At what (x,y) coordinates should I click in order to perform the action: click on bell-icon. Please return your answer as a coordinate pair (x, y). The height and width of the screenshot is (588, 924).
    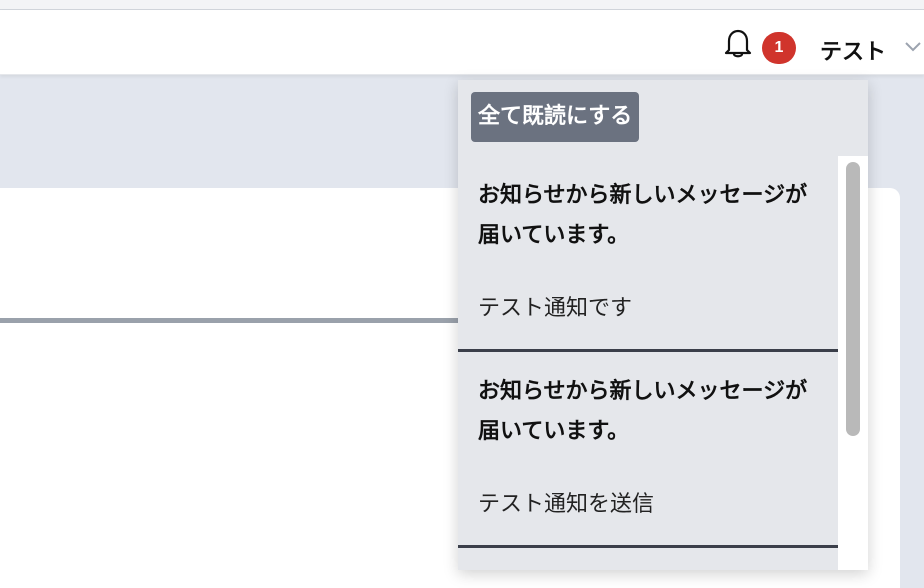
    Looking at the image, I should click on (738, 43).